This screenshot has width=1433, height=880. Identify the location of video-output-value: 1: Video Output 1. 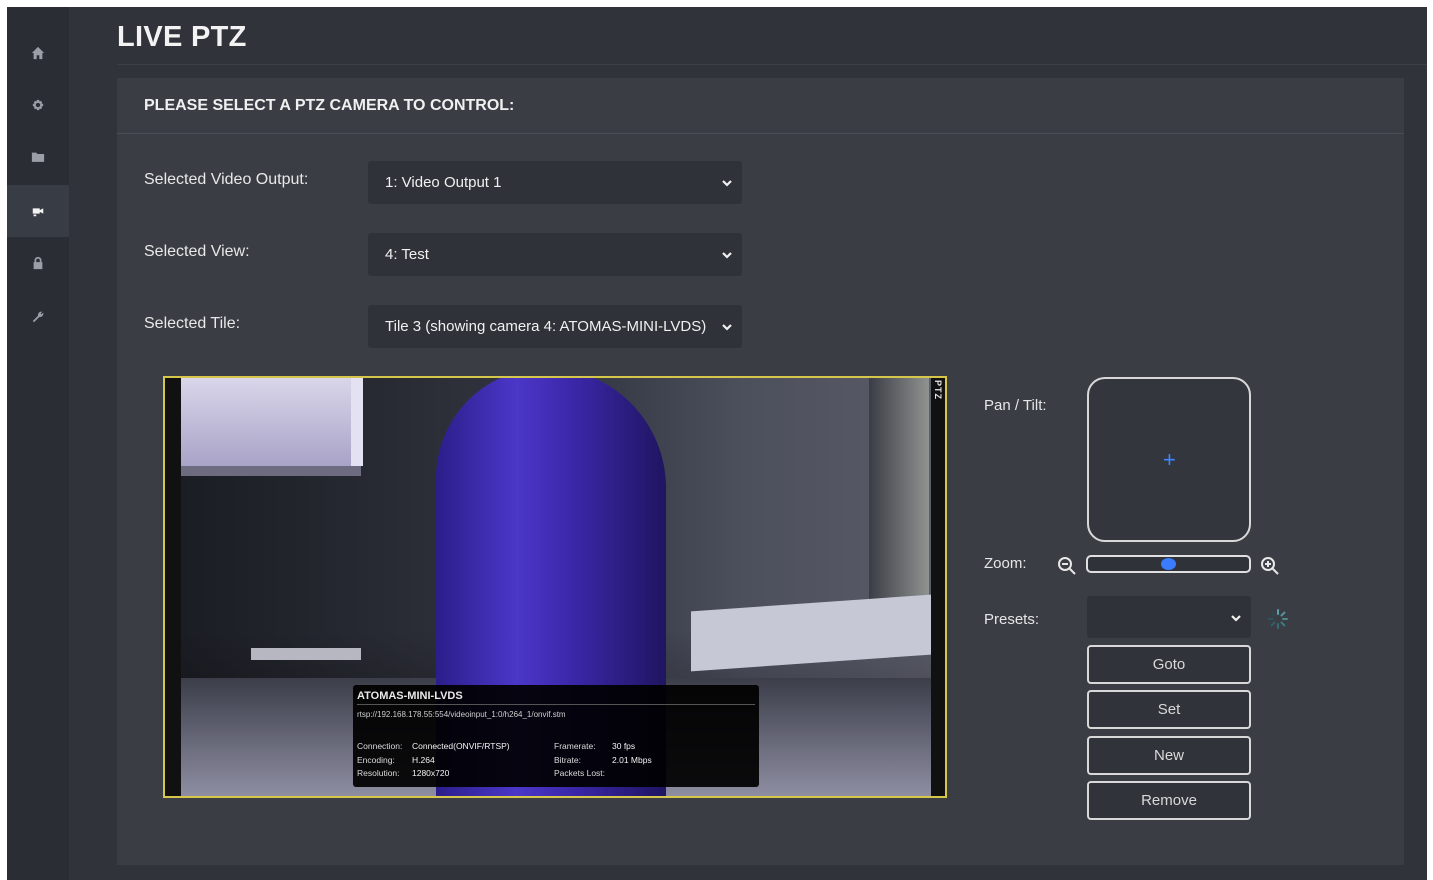
(443, 182).